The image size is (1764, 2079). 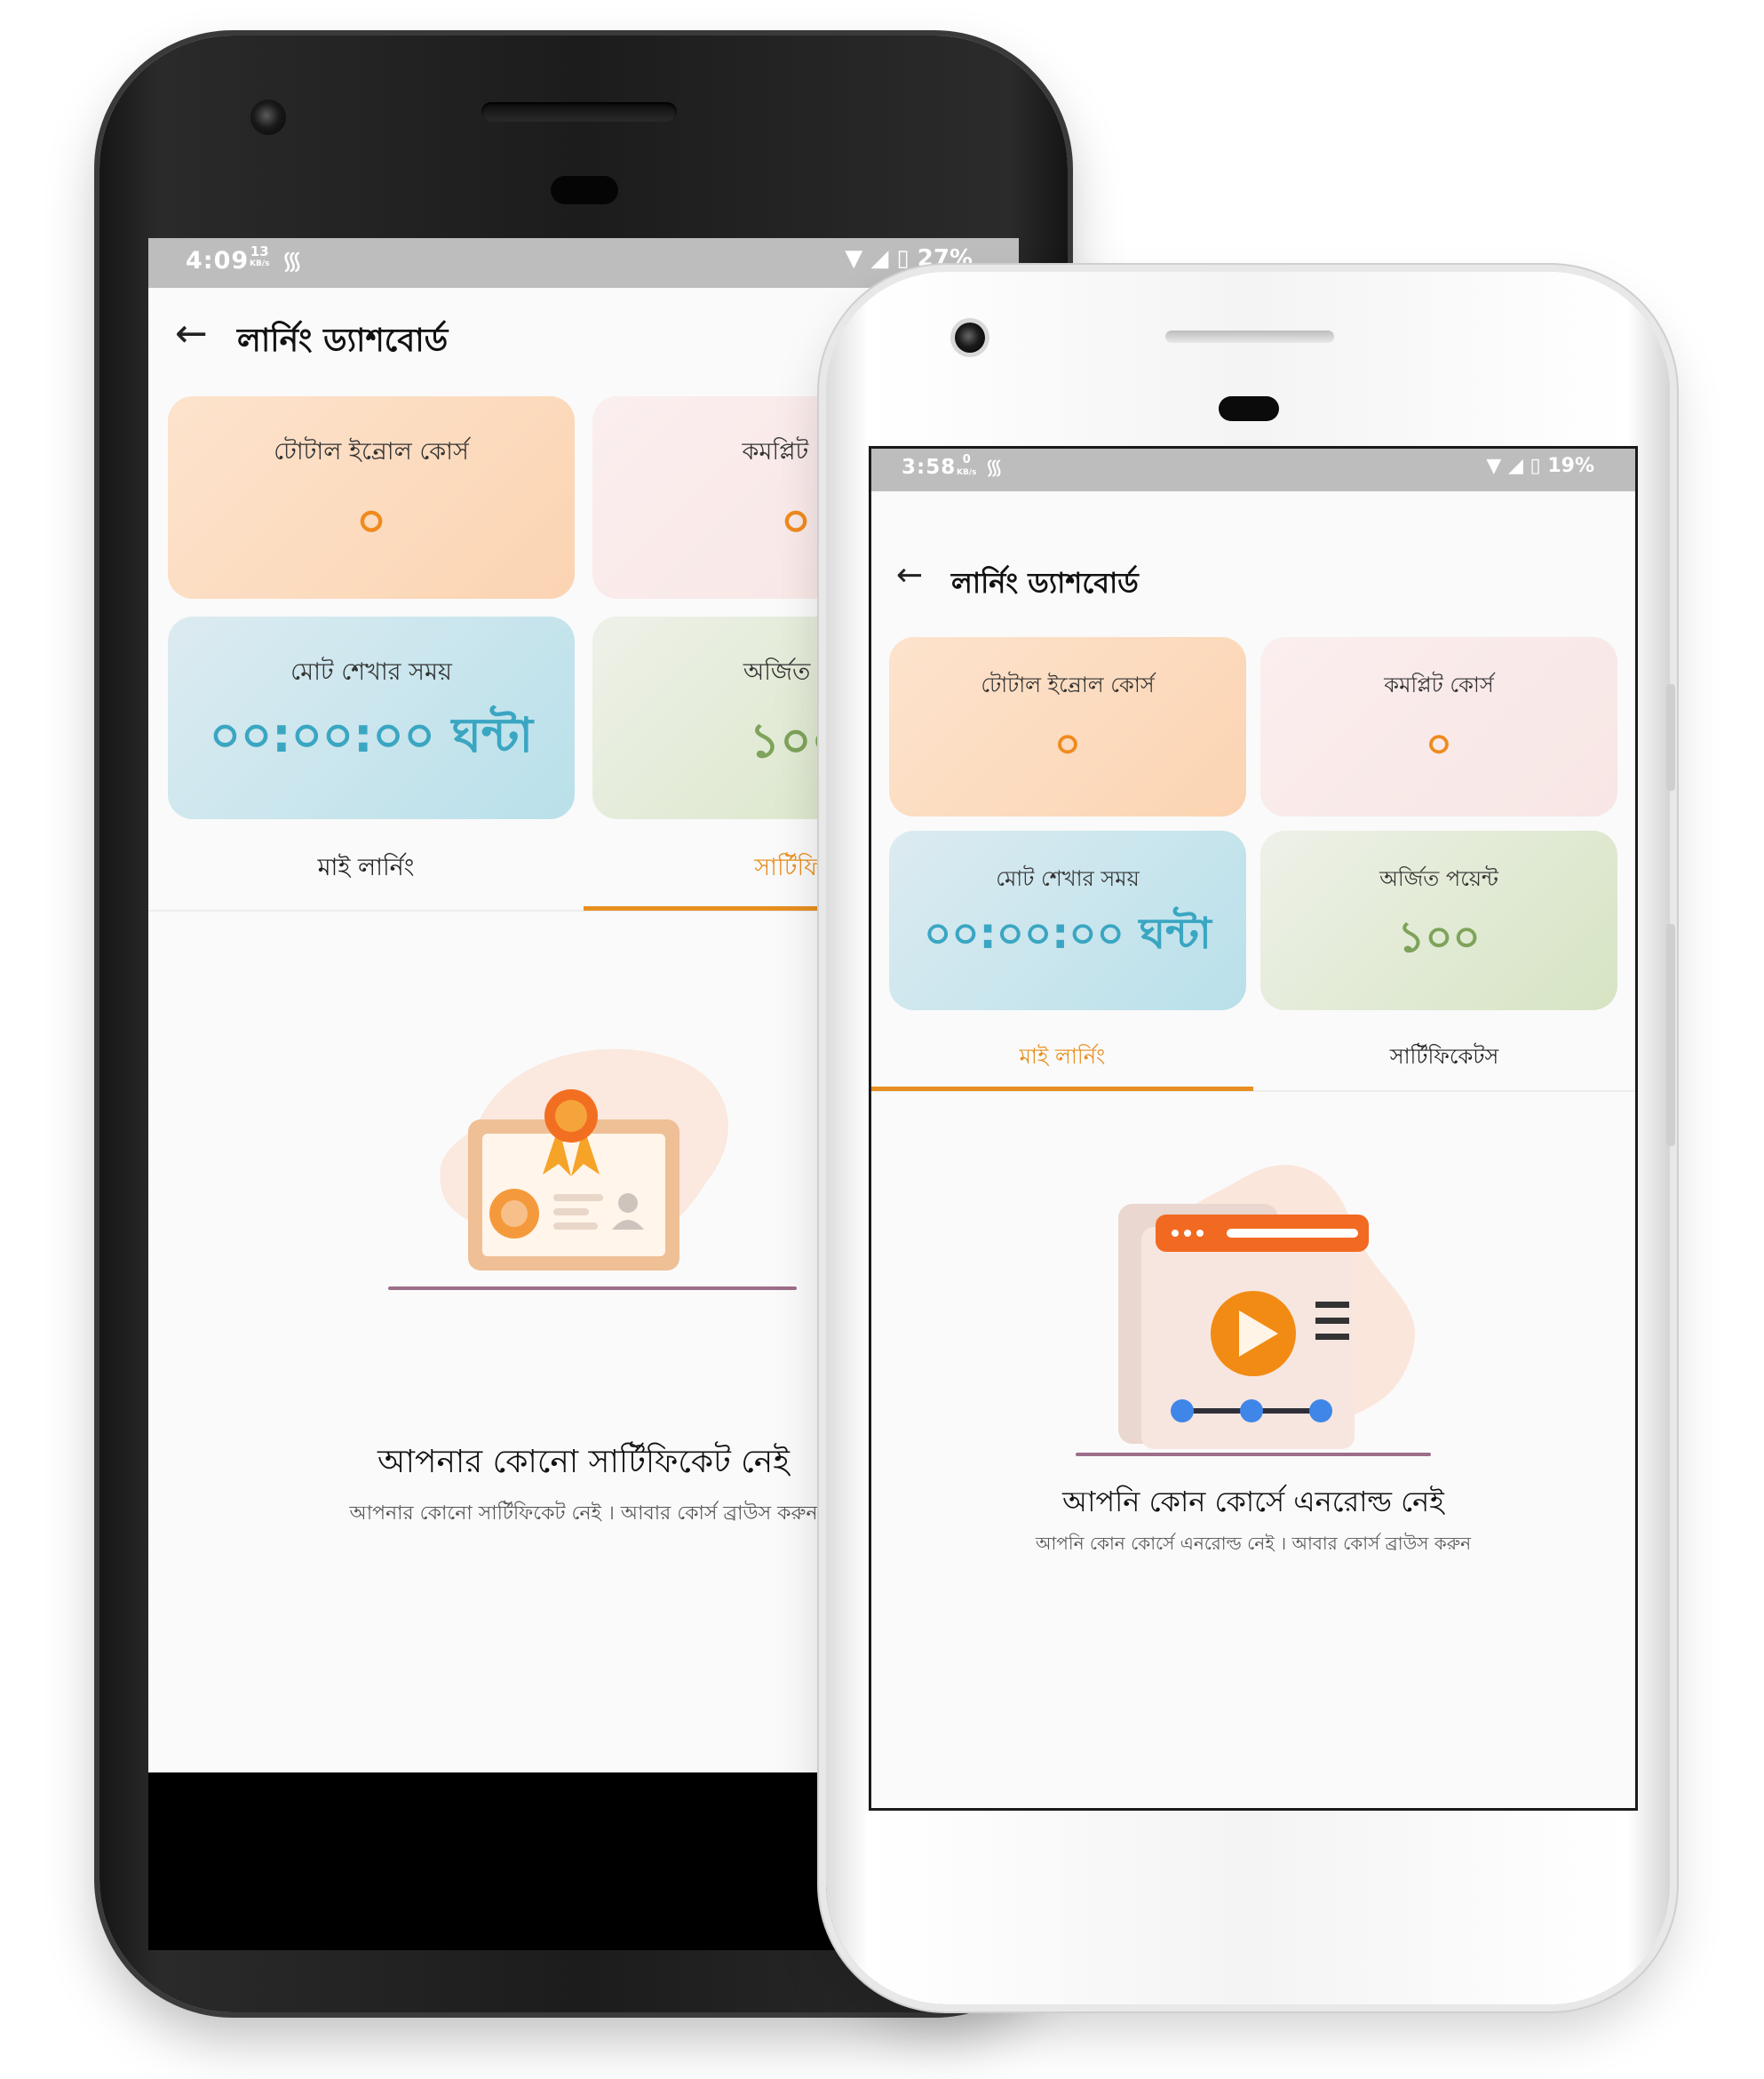 What do you see at coordinates (1253, 1502) in the screenshot?
I see `empty-state-title: আপনি কোন কোর্সে এনরোল্ড নেই` at bounding box center [1253, 1502].